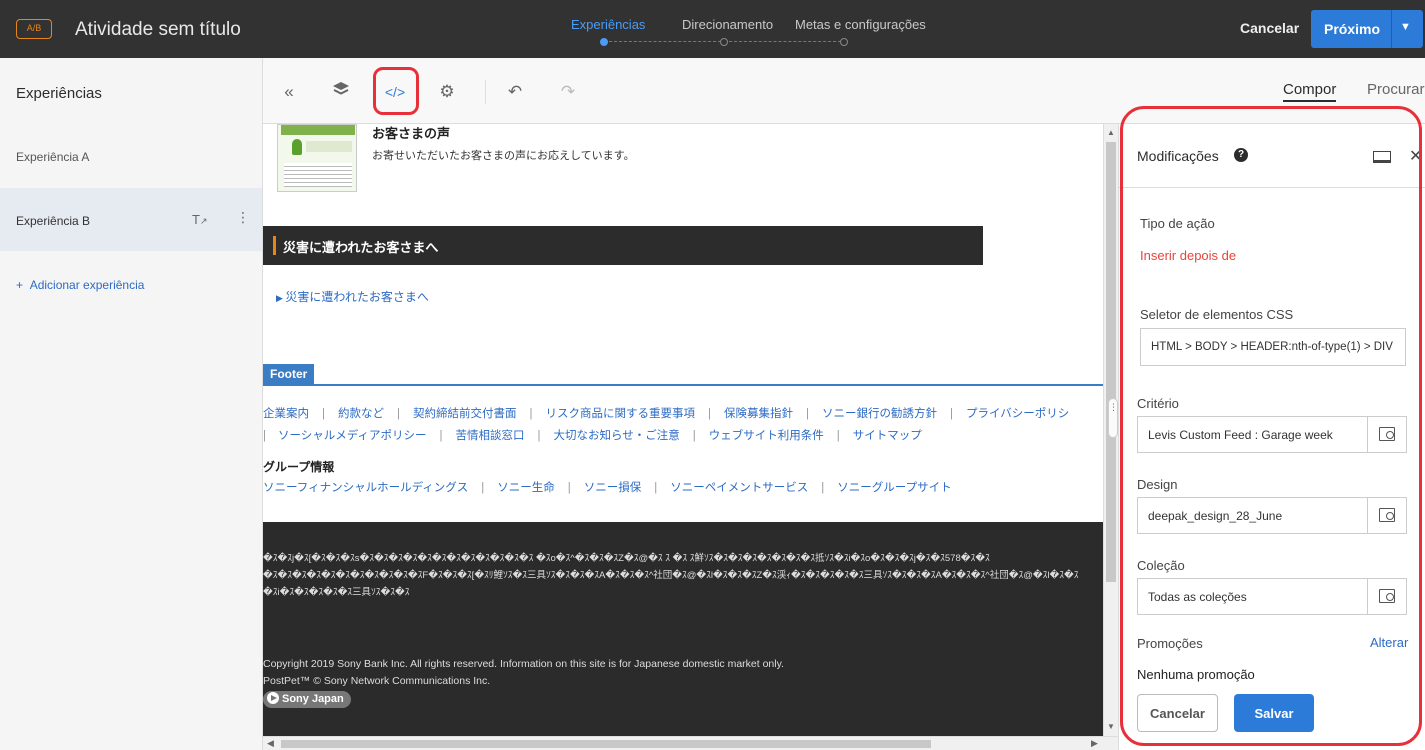 Image resolution: width=1425 pixels, height=750 pixels. Describe the element at coordinates (1269, 28) in the screenshot. I see `cancel-button: Cancelar` at that location.